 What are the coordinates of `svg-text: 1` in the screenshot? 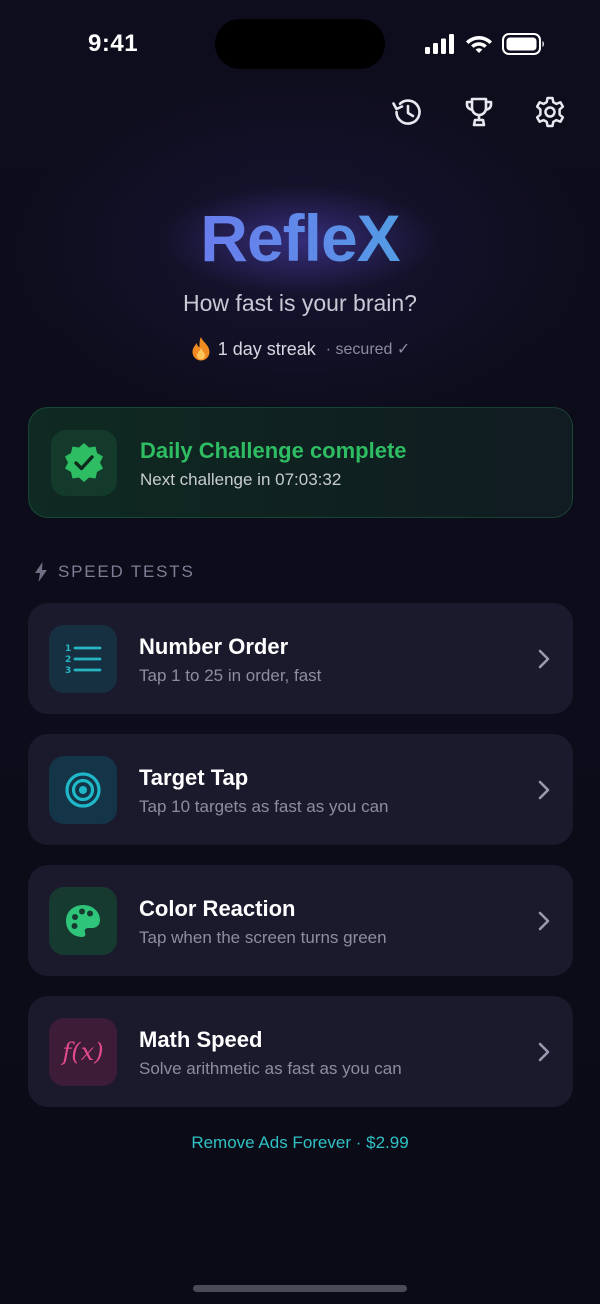 It's located at (68, 649).